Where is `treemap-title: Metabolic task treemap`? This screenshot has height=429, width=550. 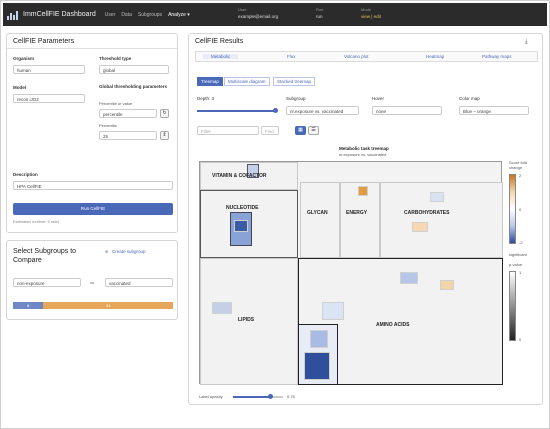 treemap-title: Metabolic task treemap is located at coordinates (364, 148).